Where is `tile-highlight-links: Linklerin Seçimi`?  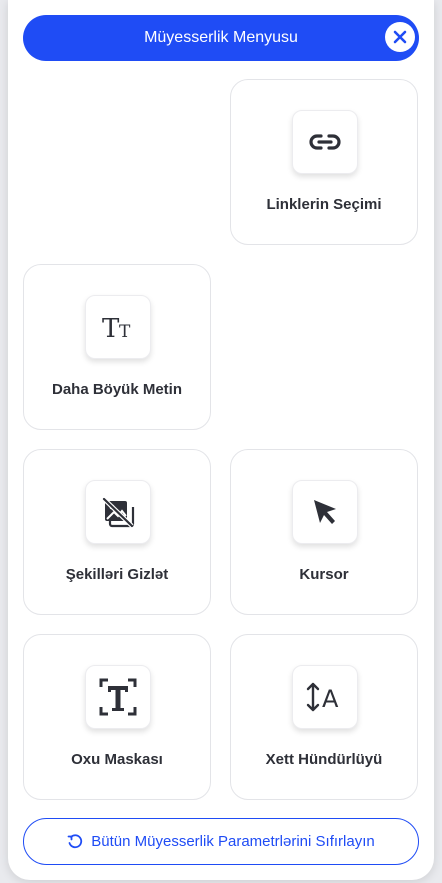
tile-highlight-links: Linklerin Seçimi is located at coordinates (324, 162).